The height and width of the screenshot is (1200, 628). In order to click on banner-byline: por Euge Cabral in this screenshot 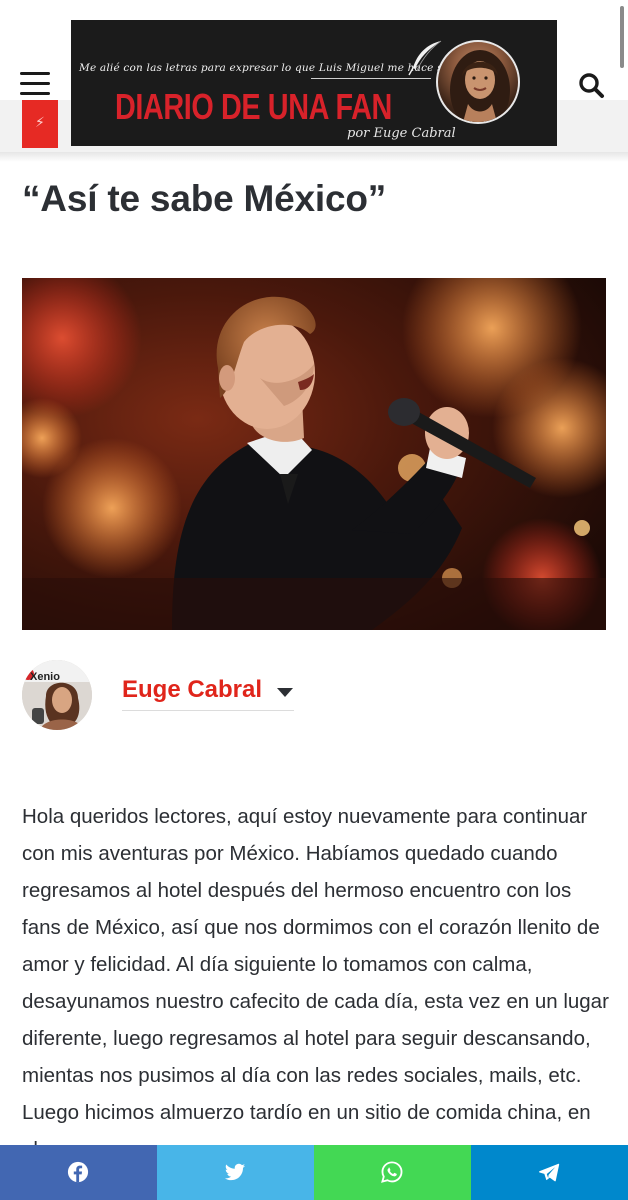, I will do `click(401, 133)`.